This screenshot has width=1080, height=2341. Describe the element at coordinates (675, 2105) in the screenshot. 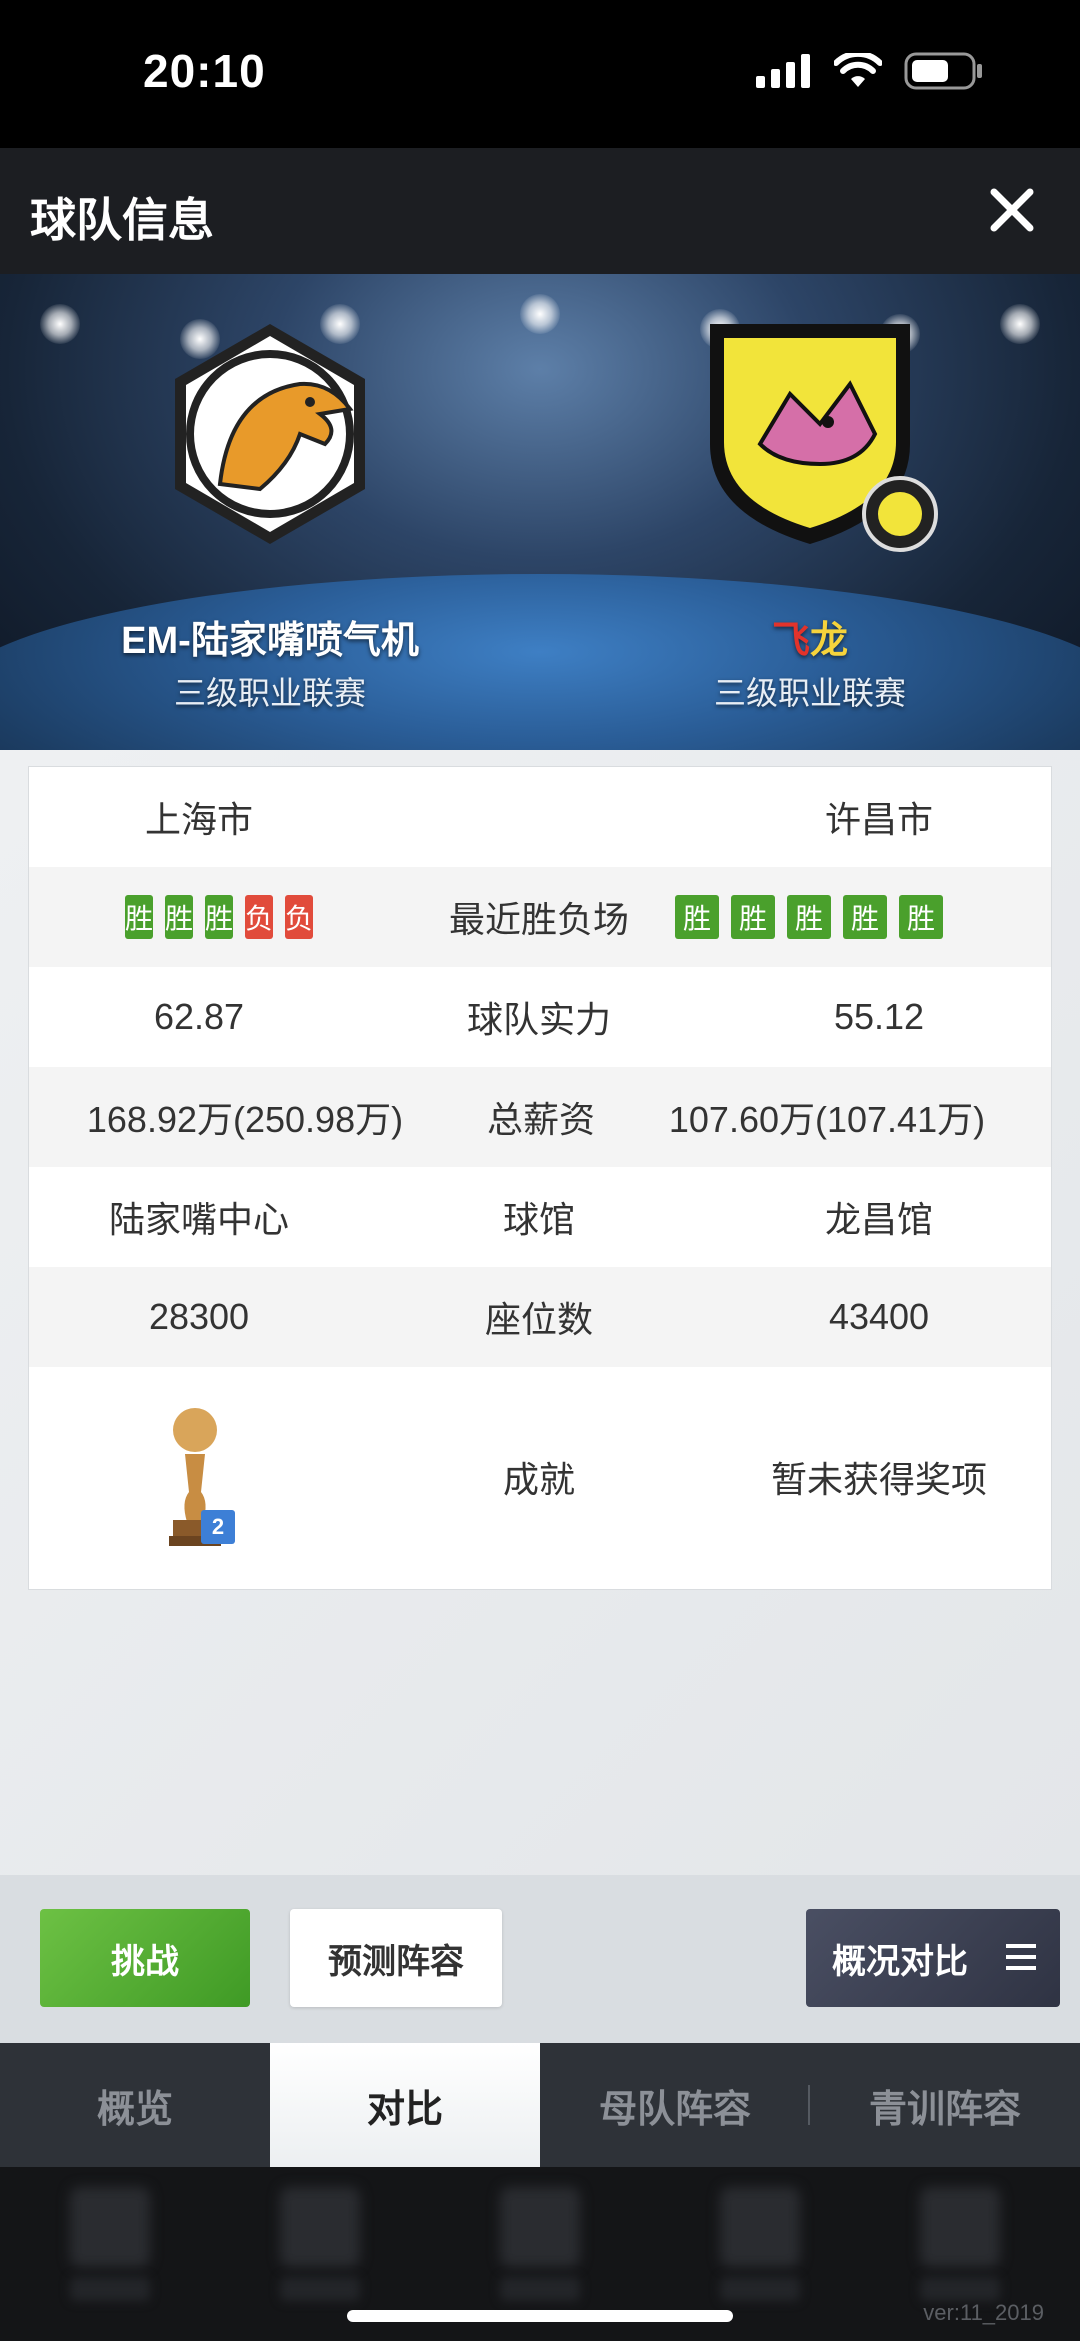

I see `tab-main-roster: 母队阵容` at that location.